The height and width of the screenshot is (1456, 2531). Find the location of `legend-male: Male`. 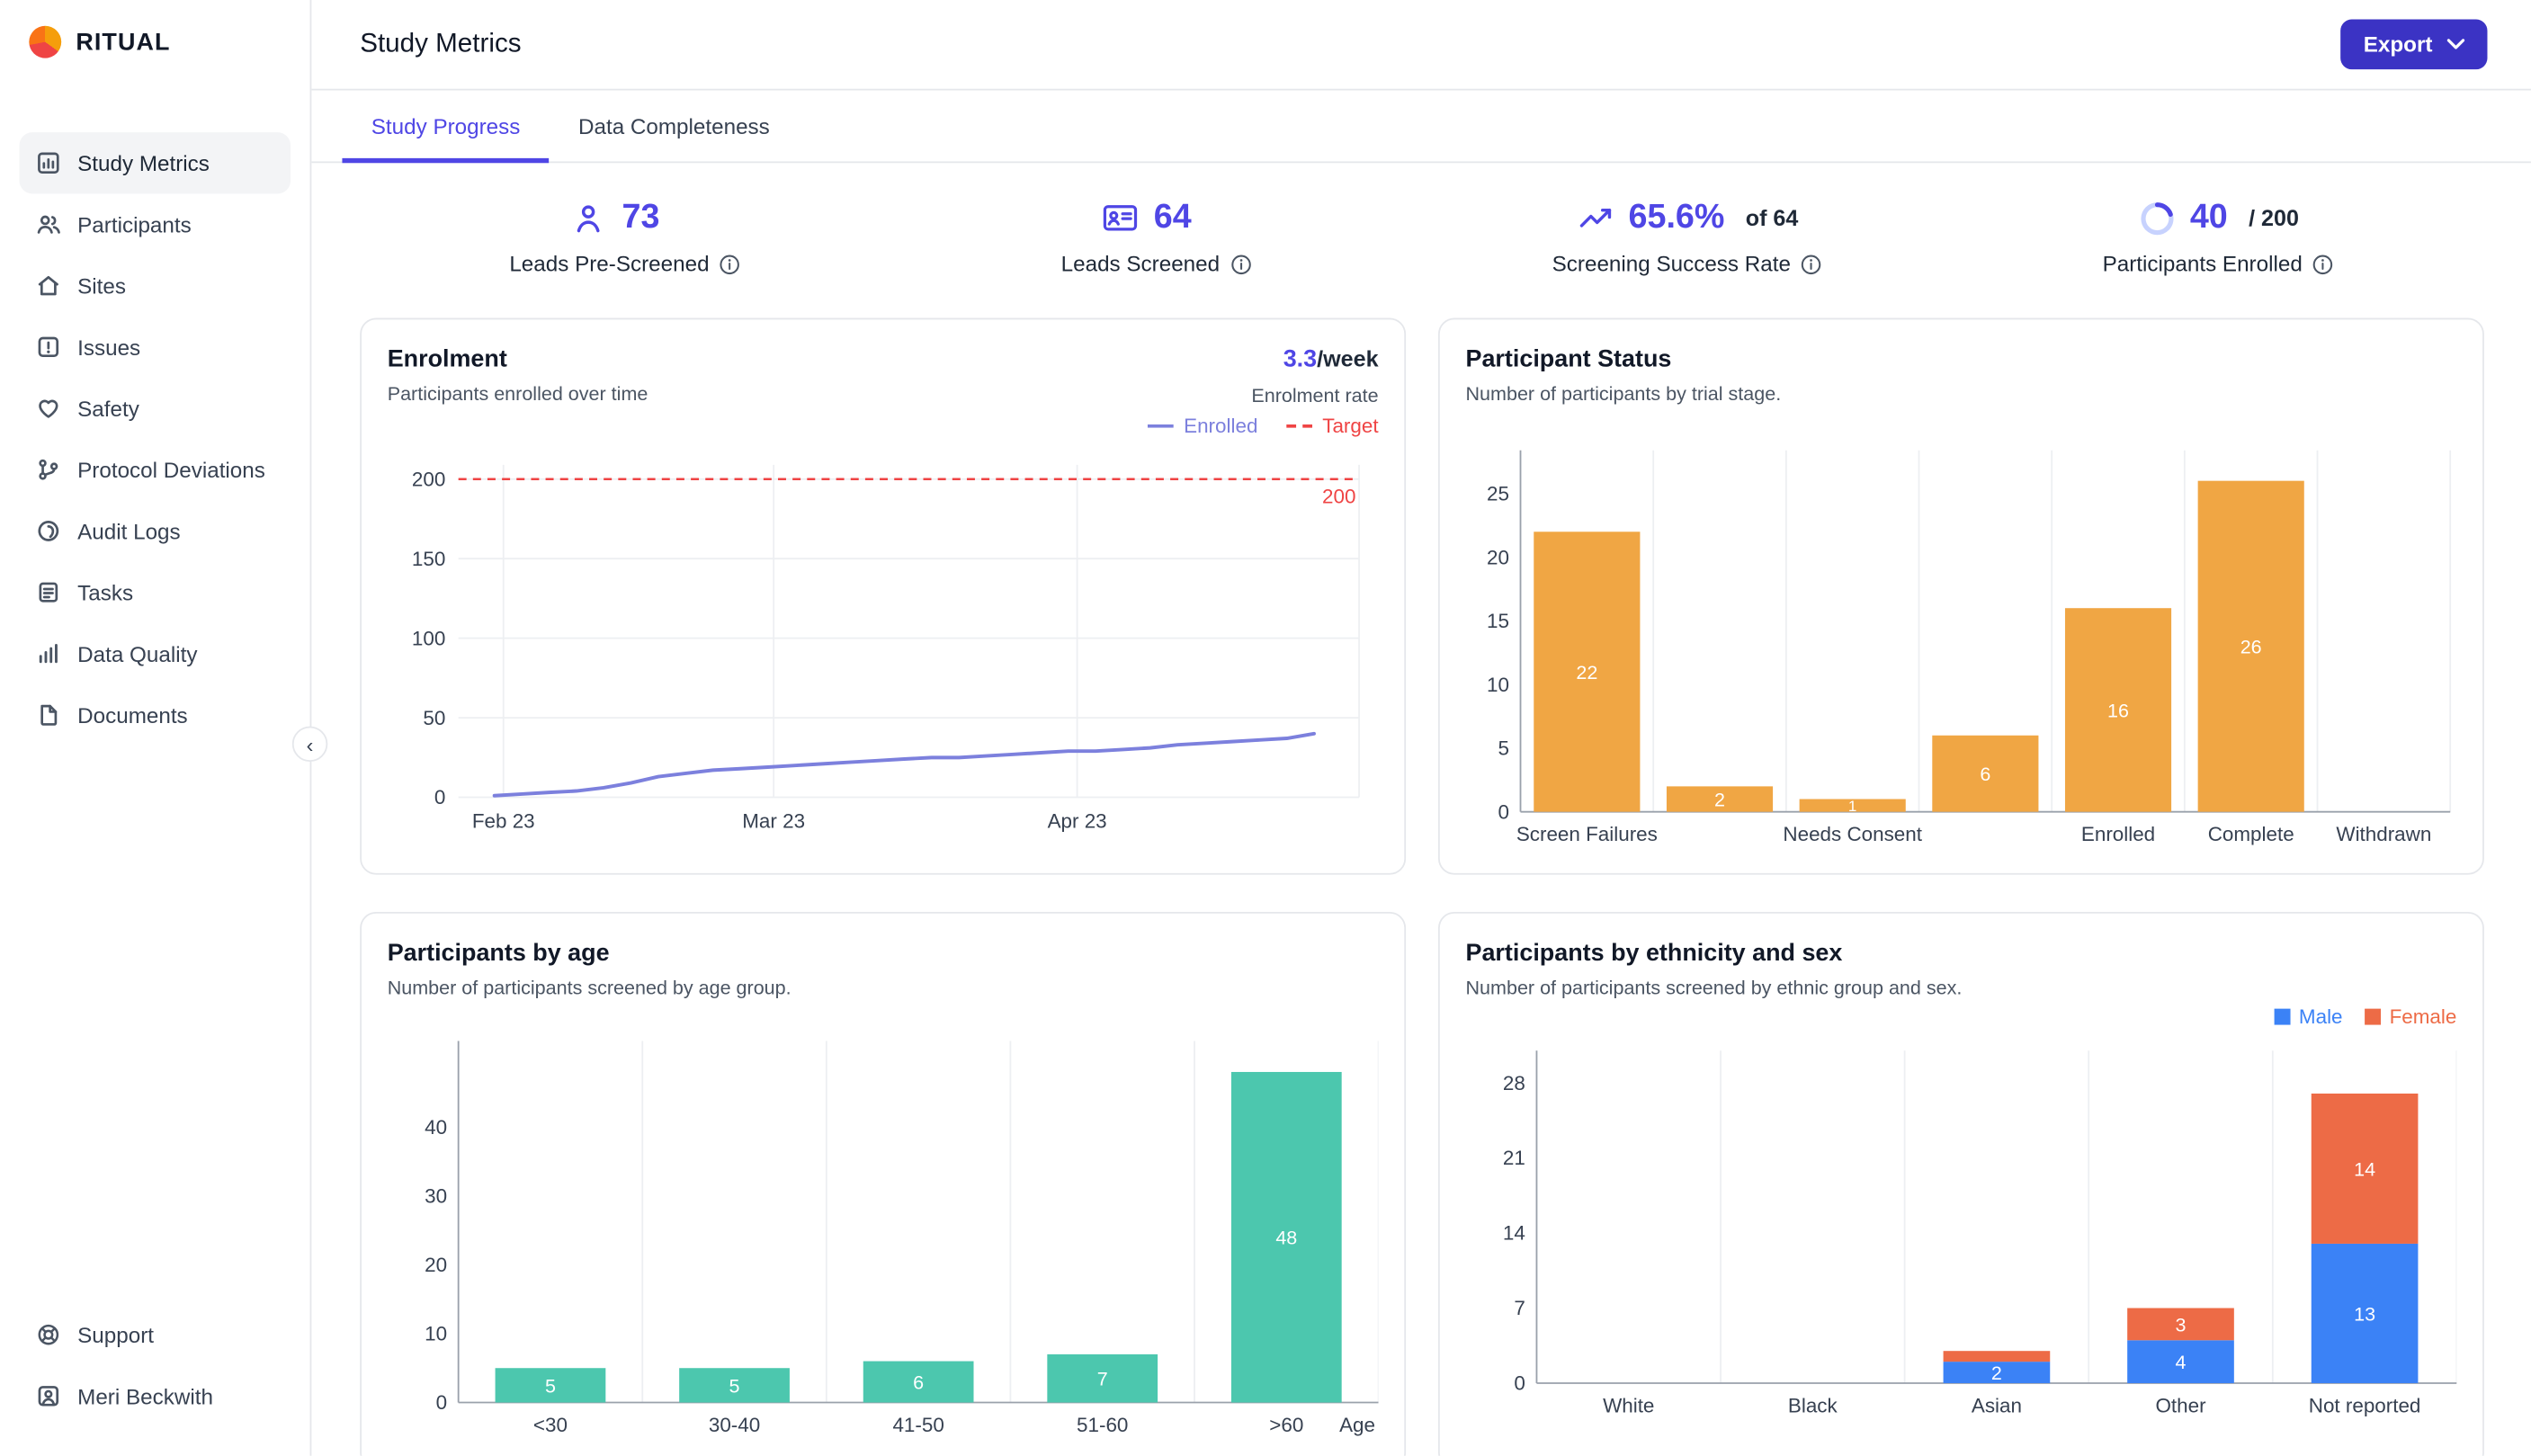

legend-male: Male is located at coordinates (2308, 1016).